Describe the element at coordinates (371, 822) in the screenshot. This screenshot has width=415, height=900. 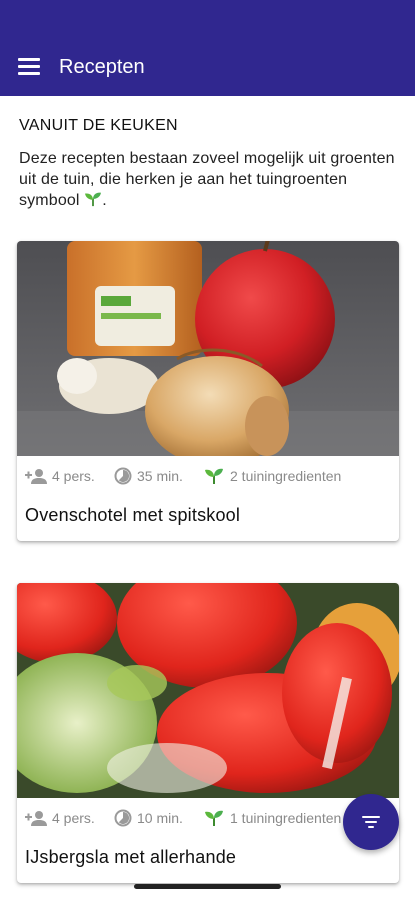
I see `filter-button` at that location.